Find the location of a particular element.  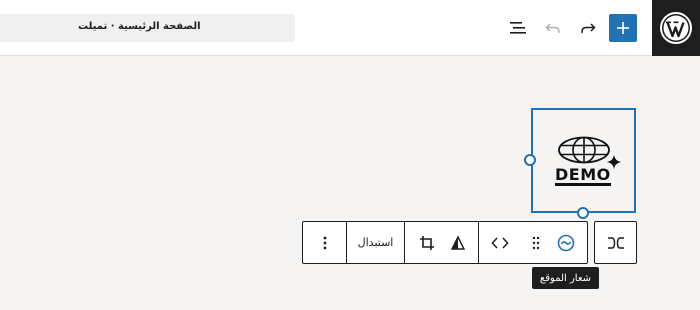

redo-button is located at coordinates (588, 28).